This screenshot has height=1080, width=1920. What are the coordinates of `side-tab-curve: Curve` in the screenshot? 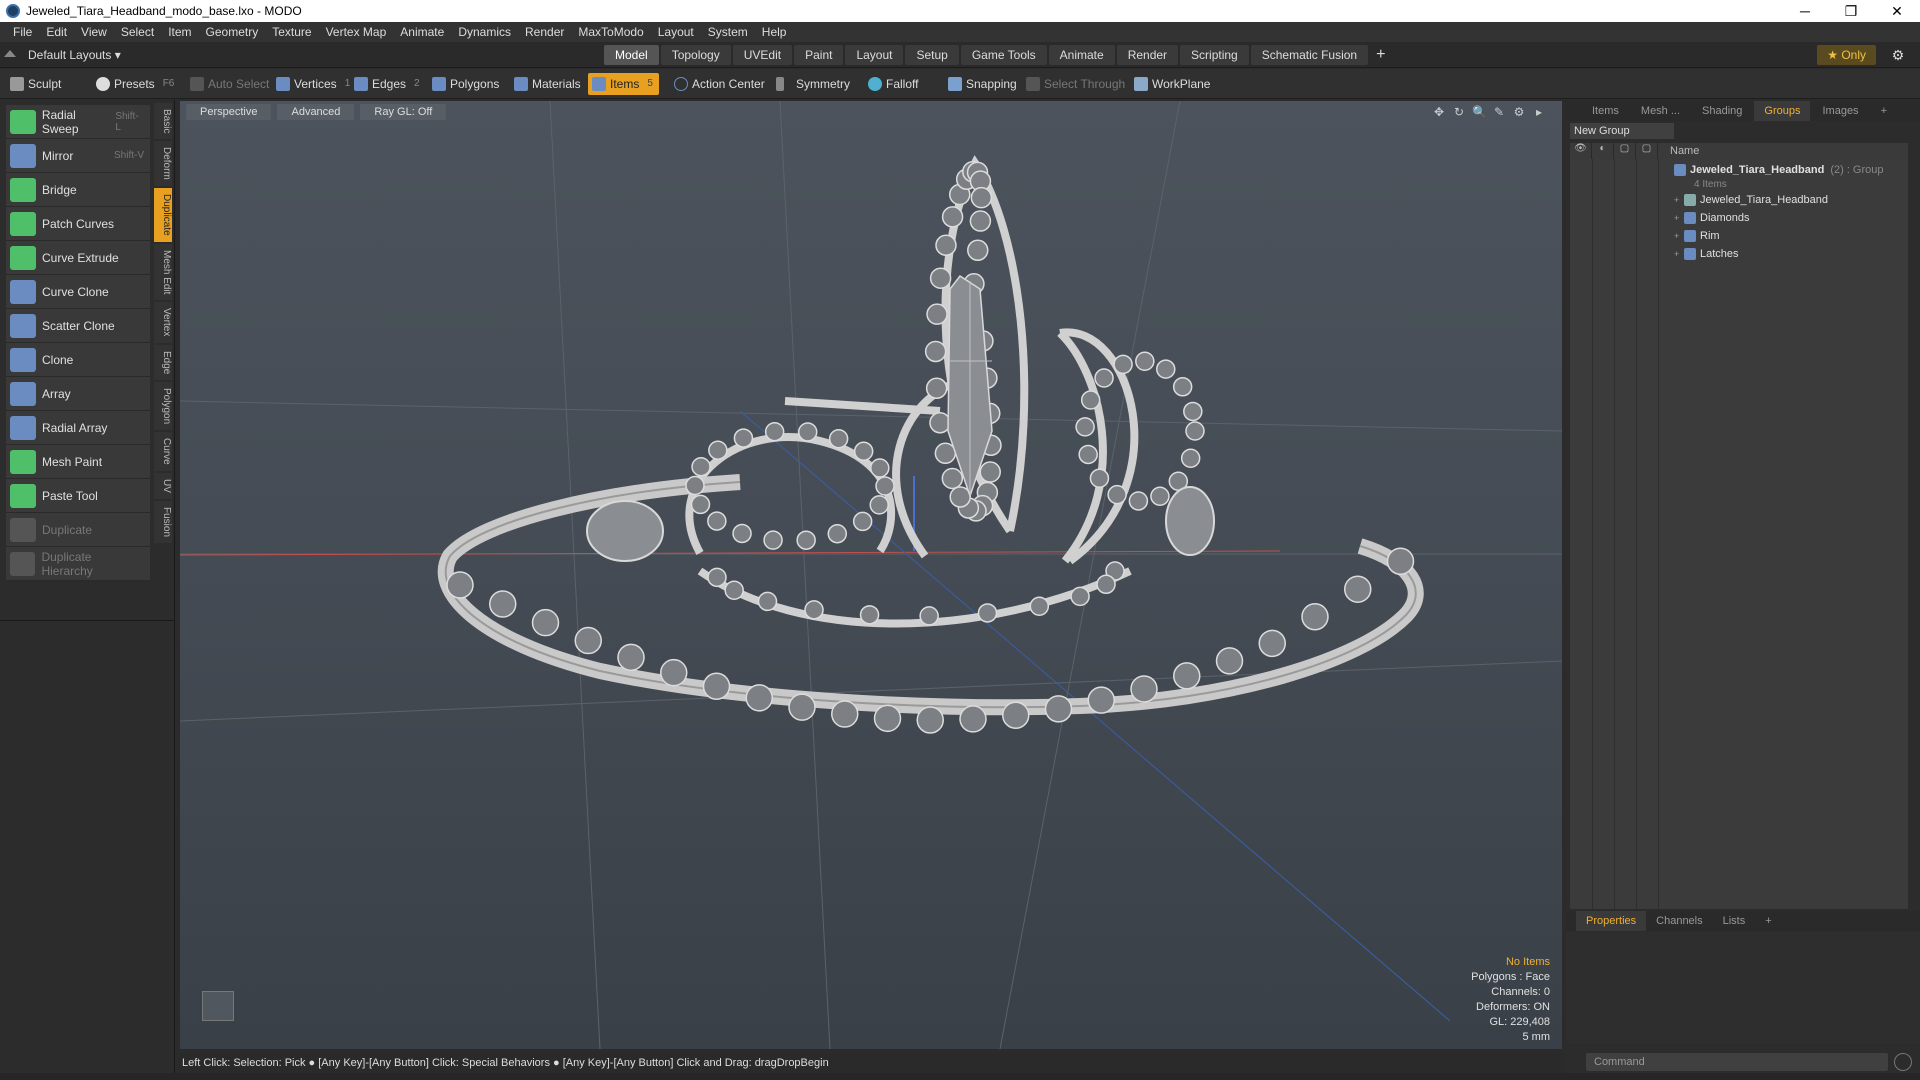 It's located at (163, 451).